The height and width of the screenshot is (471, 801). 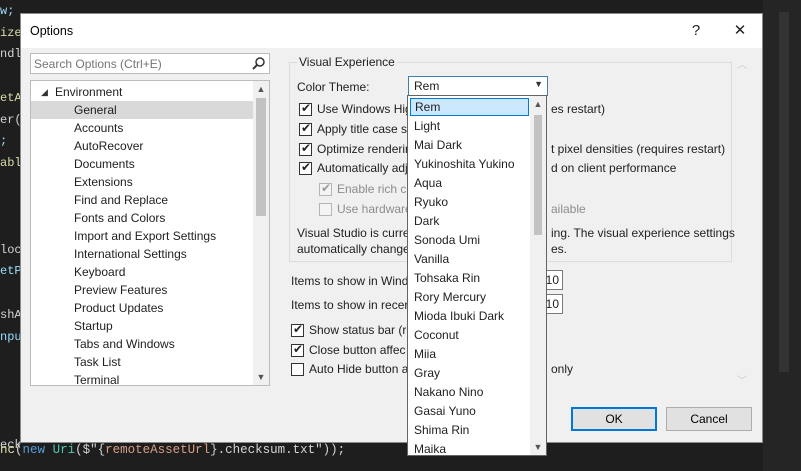 I want to click on theme-option: Mioda Ibuki Dark, so click(x=469, y=316).